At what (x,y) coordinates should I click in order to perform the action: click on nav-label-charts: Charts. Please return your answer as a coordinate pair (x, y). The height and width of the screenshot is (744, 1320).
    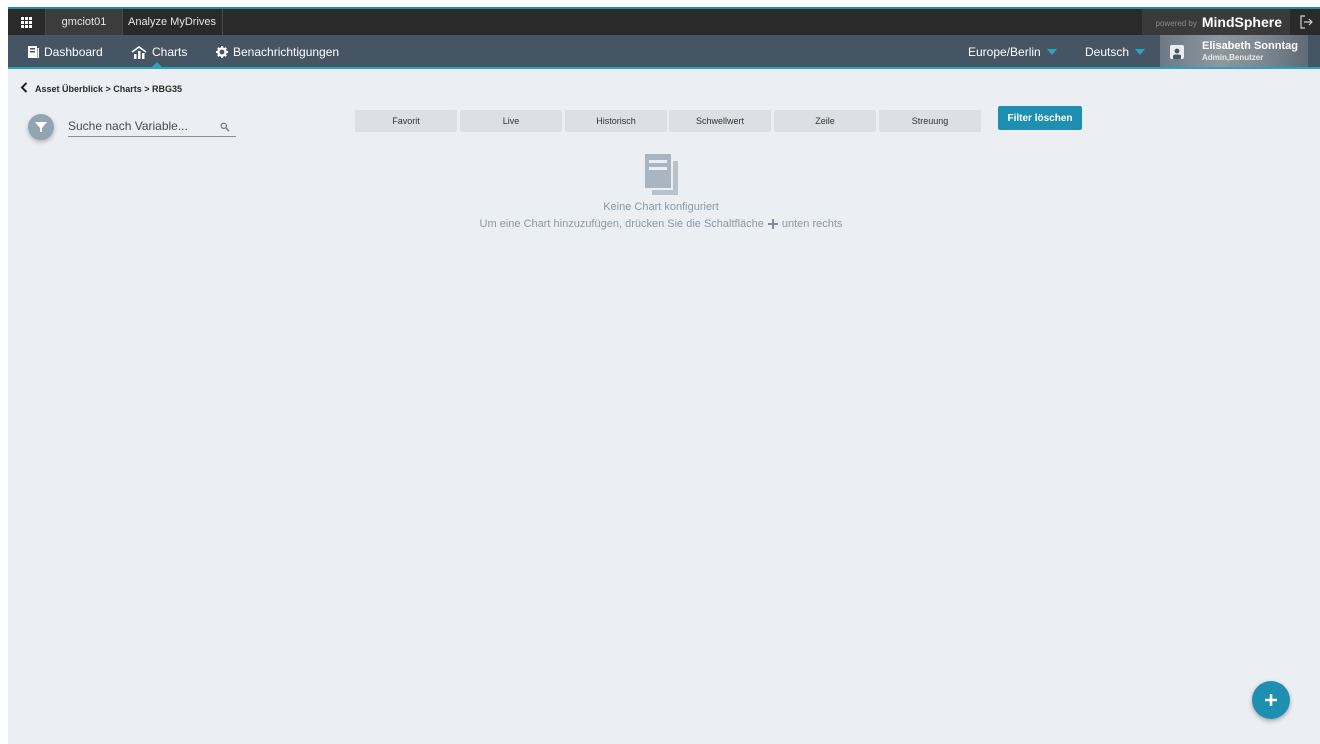
    Looking at the image, I should click on (170, 52).